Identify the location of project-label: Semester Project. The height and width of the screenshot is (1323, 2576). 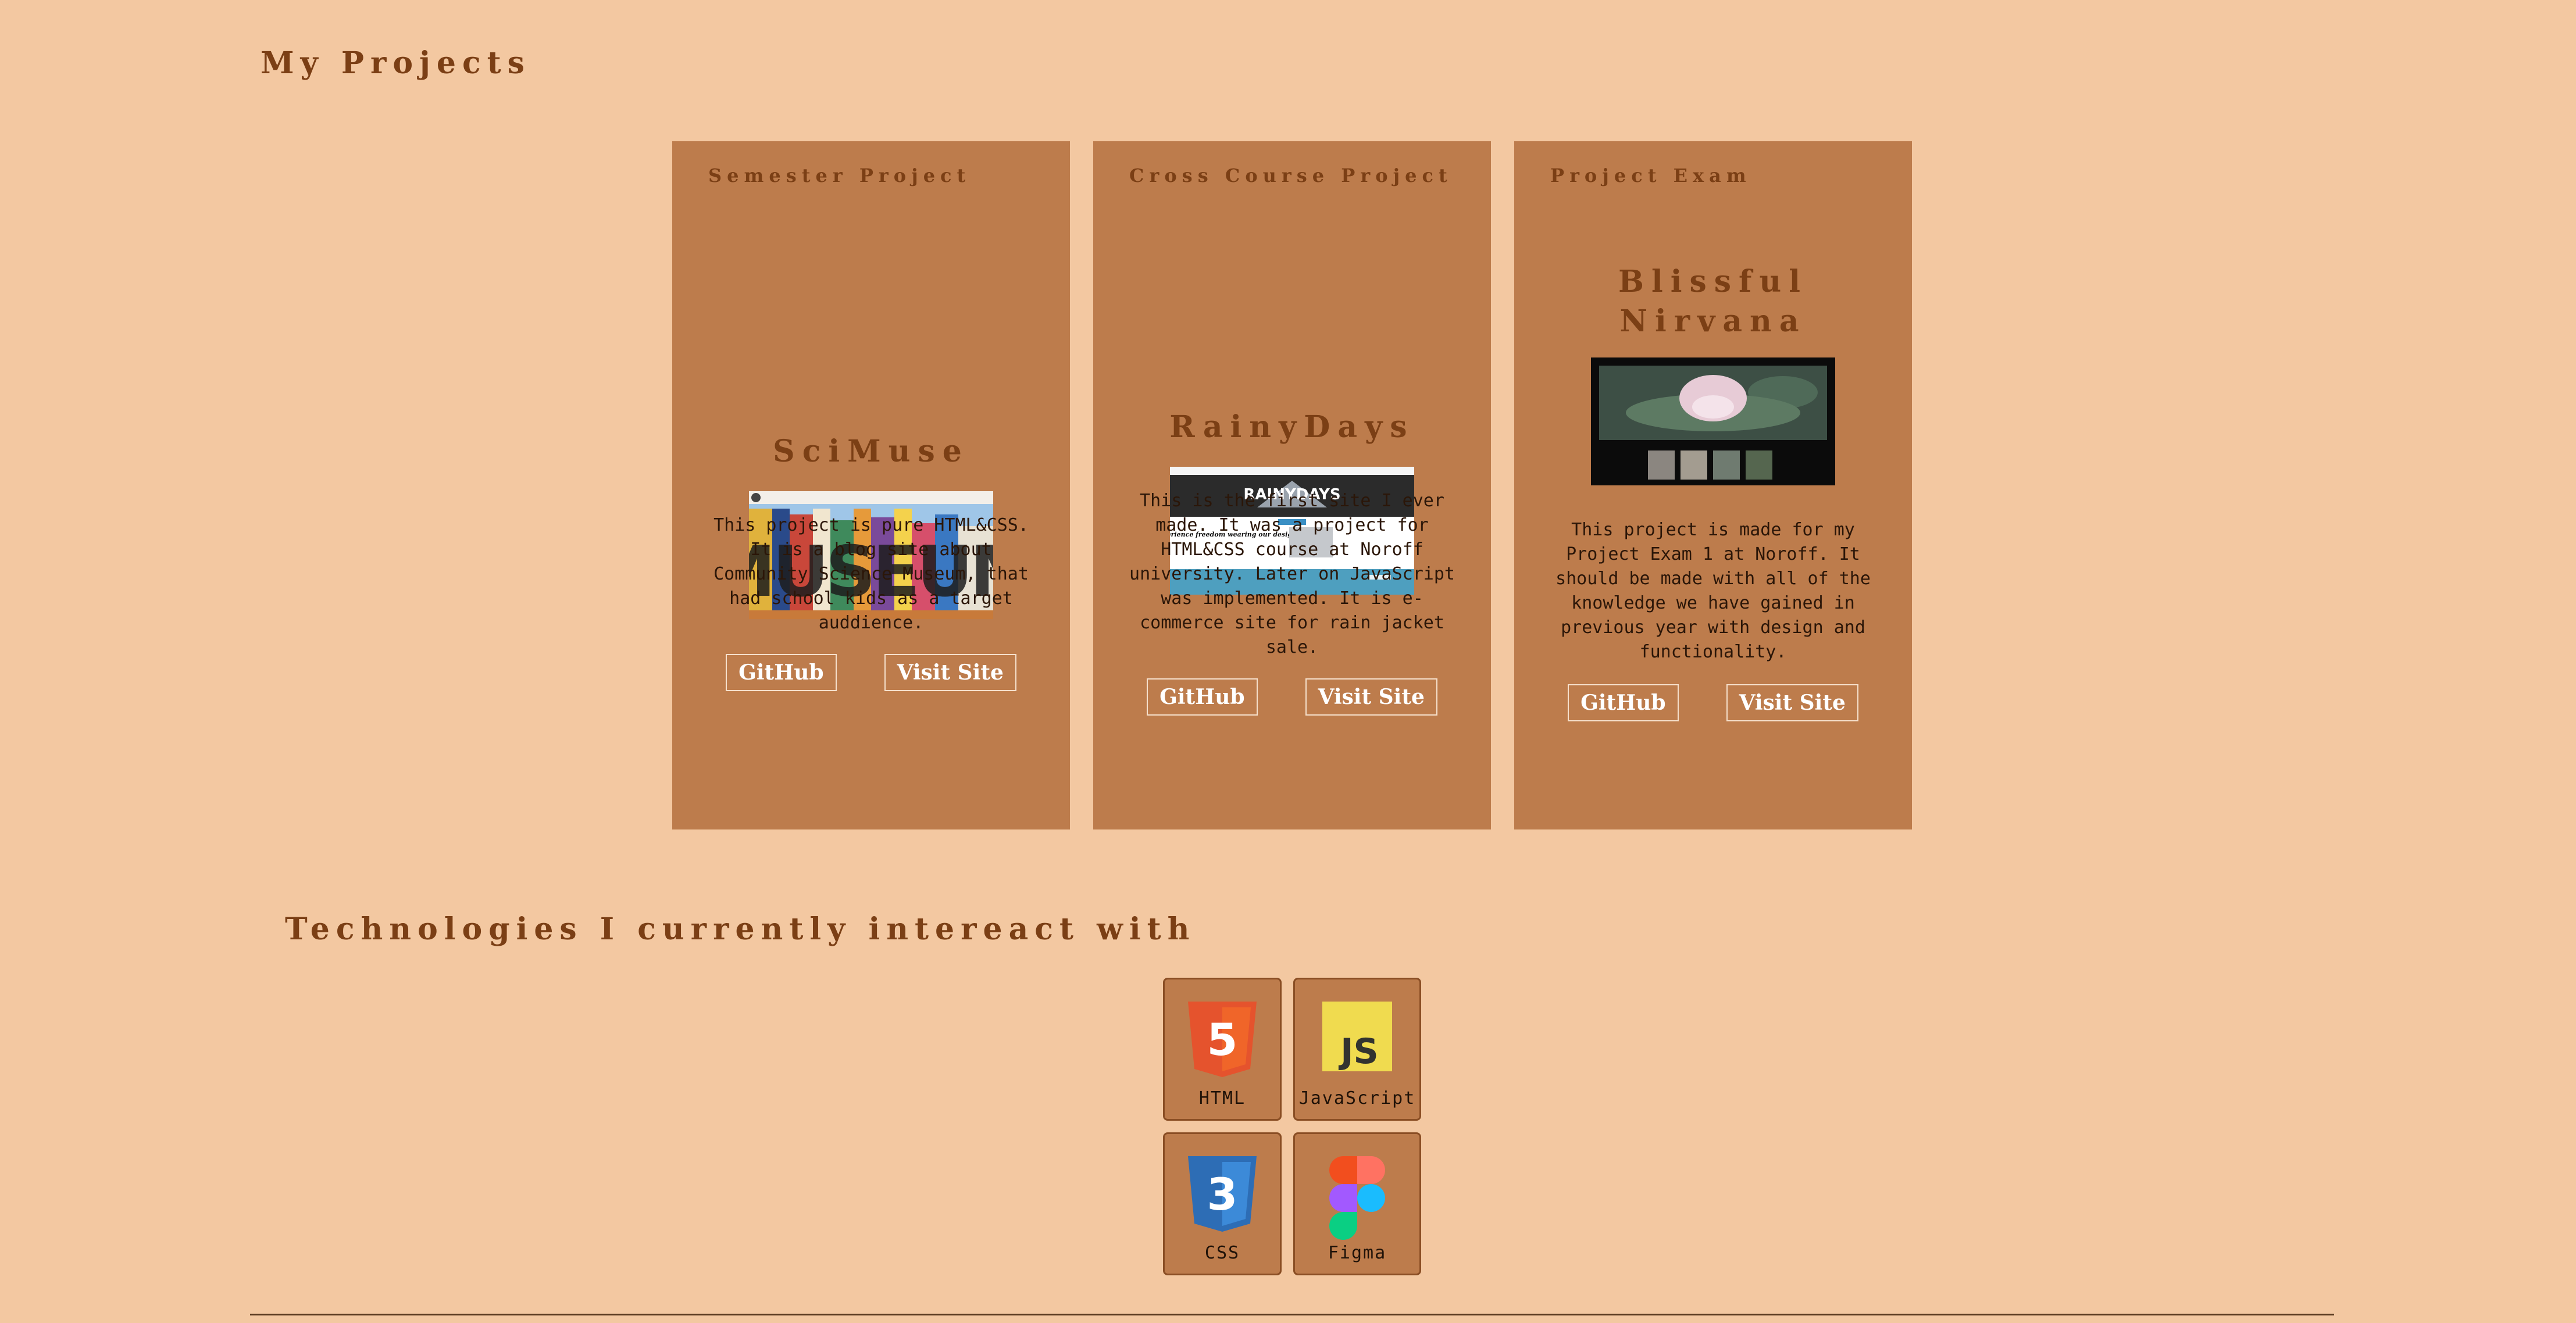
(840, 176).